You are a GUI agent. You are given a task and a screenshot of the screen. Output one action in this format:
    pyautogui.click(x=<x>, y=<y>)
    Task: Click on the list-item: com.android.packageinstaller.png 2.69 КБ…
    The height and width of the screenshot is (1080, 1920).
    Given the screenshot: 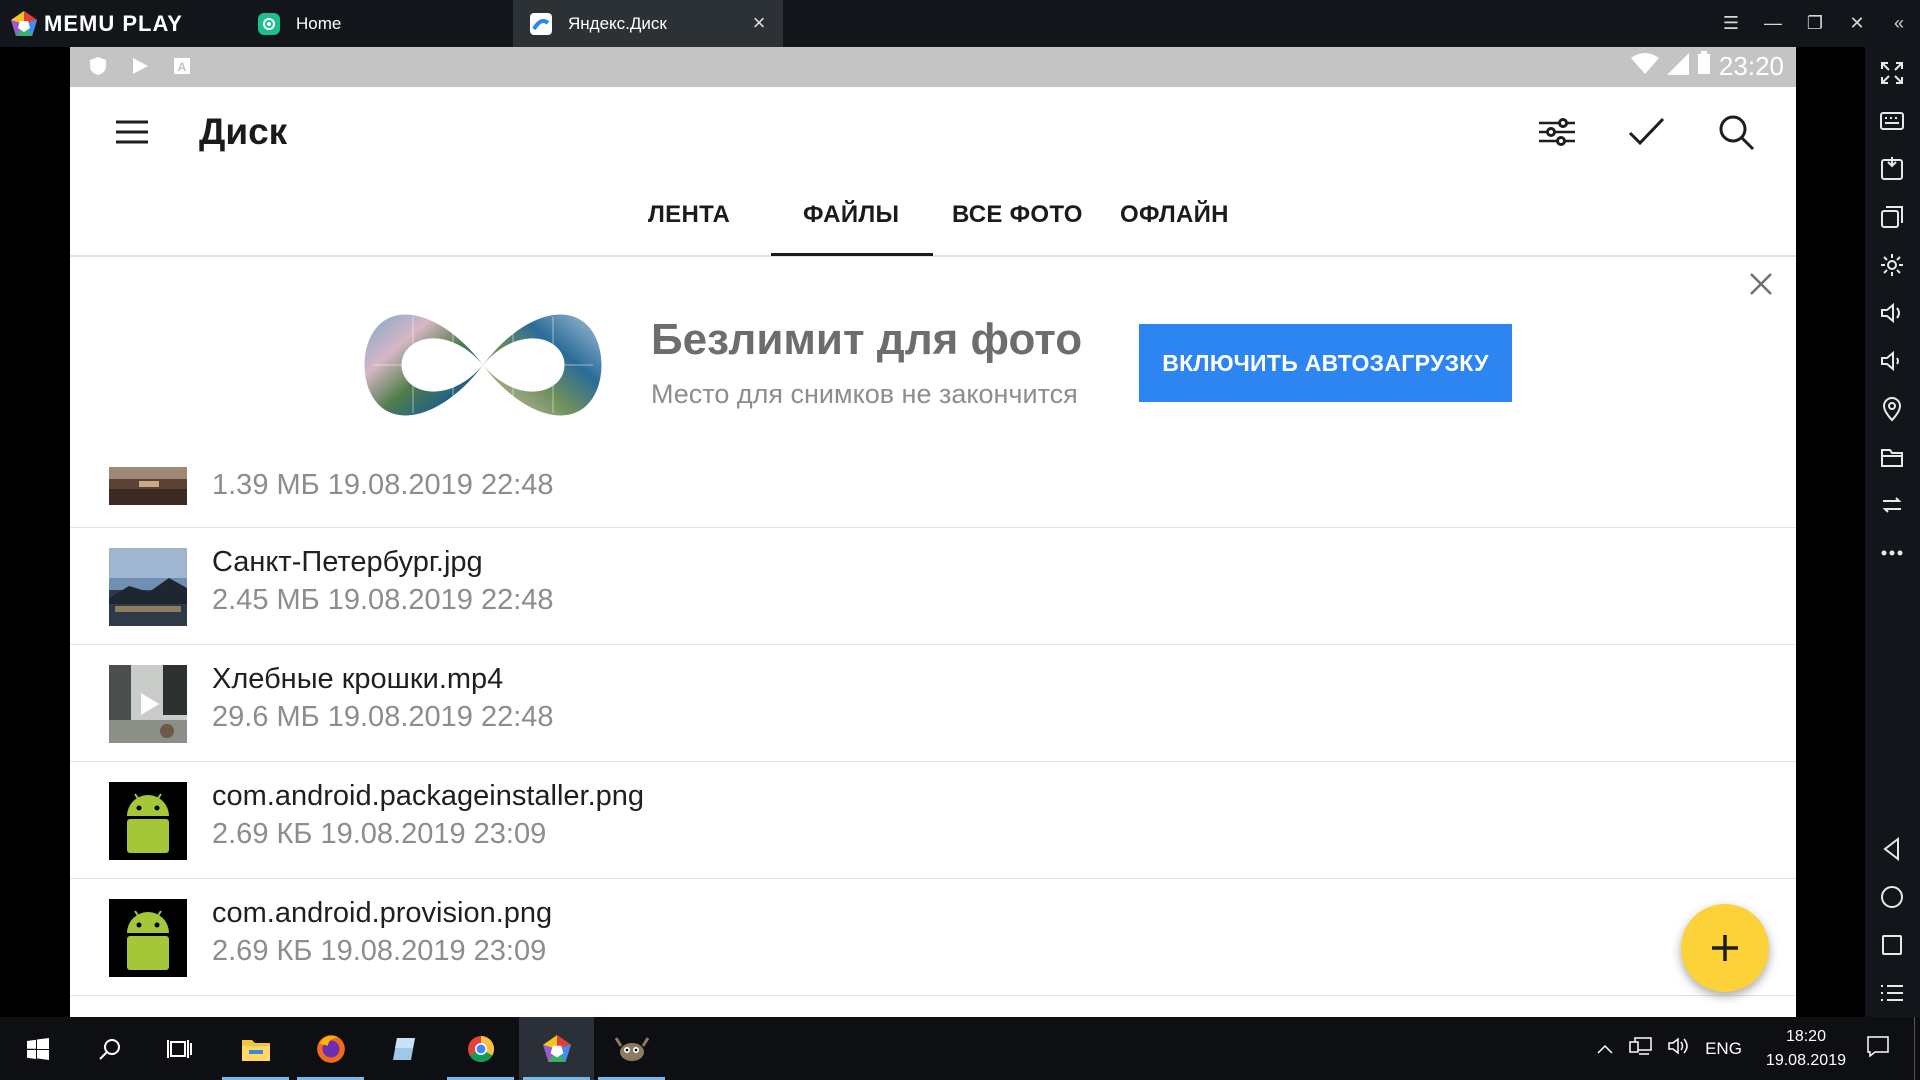 What is the action you would take?
    pyautogui.click(x=933, y=820)
    